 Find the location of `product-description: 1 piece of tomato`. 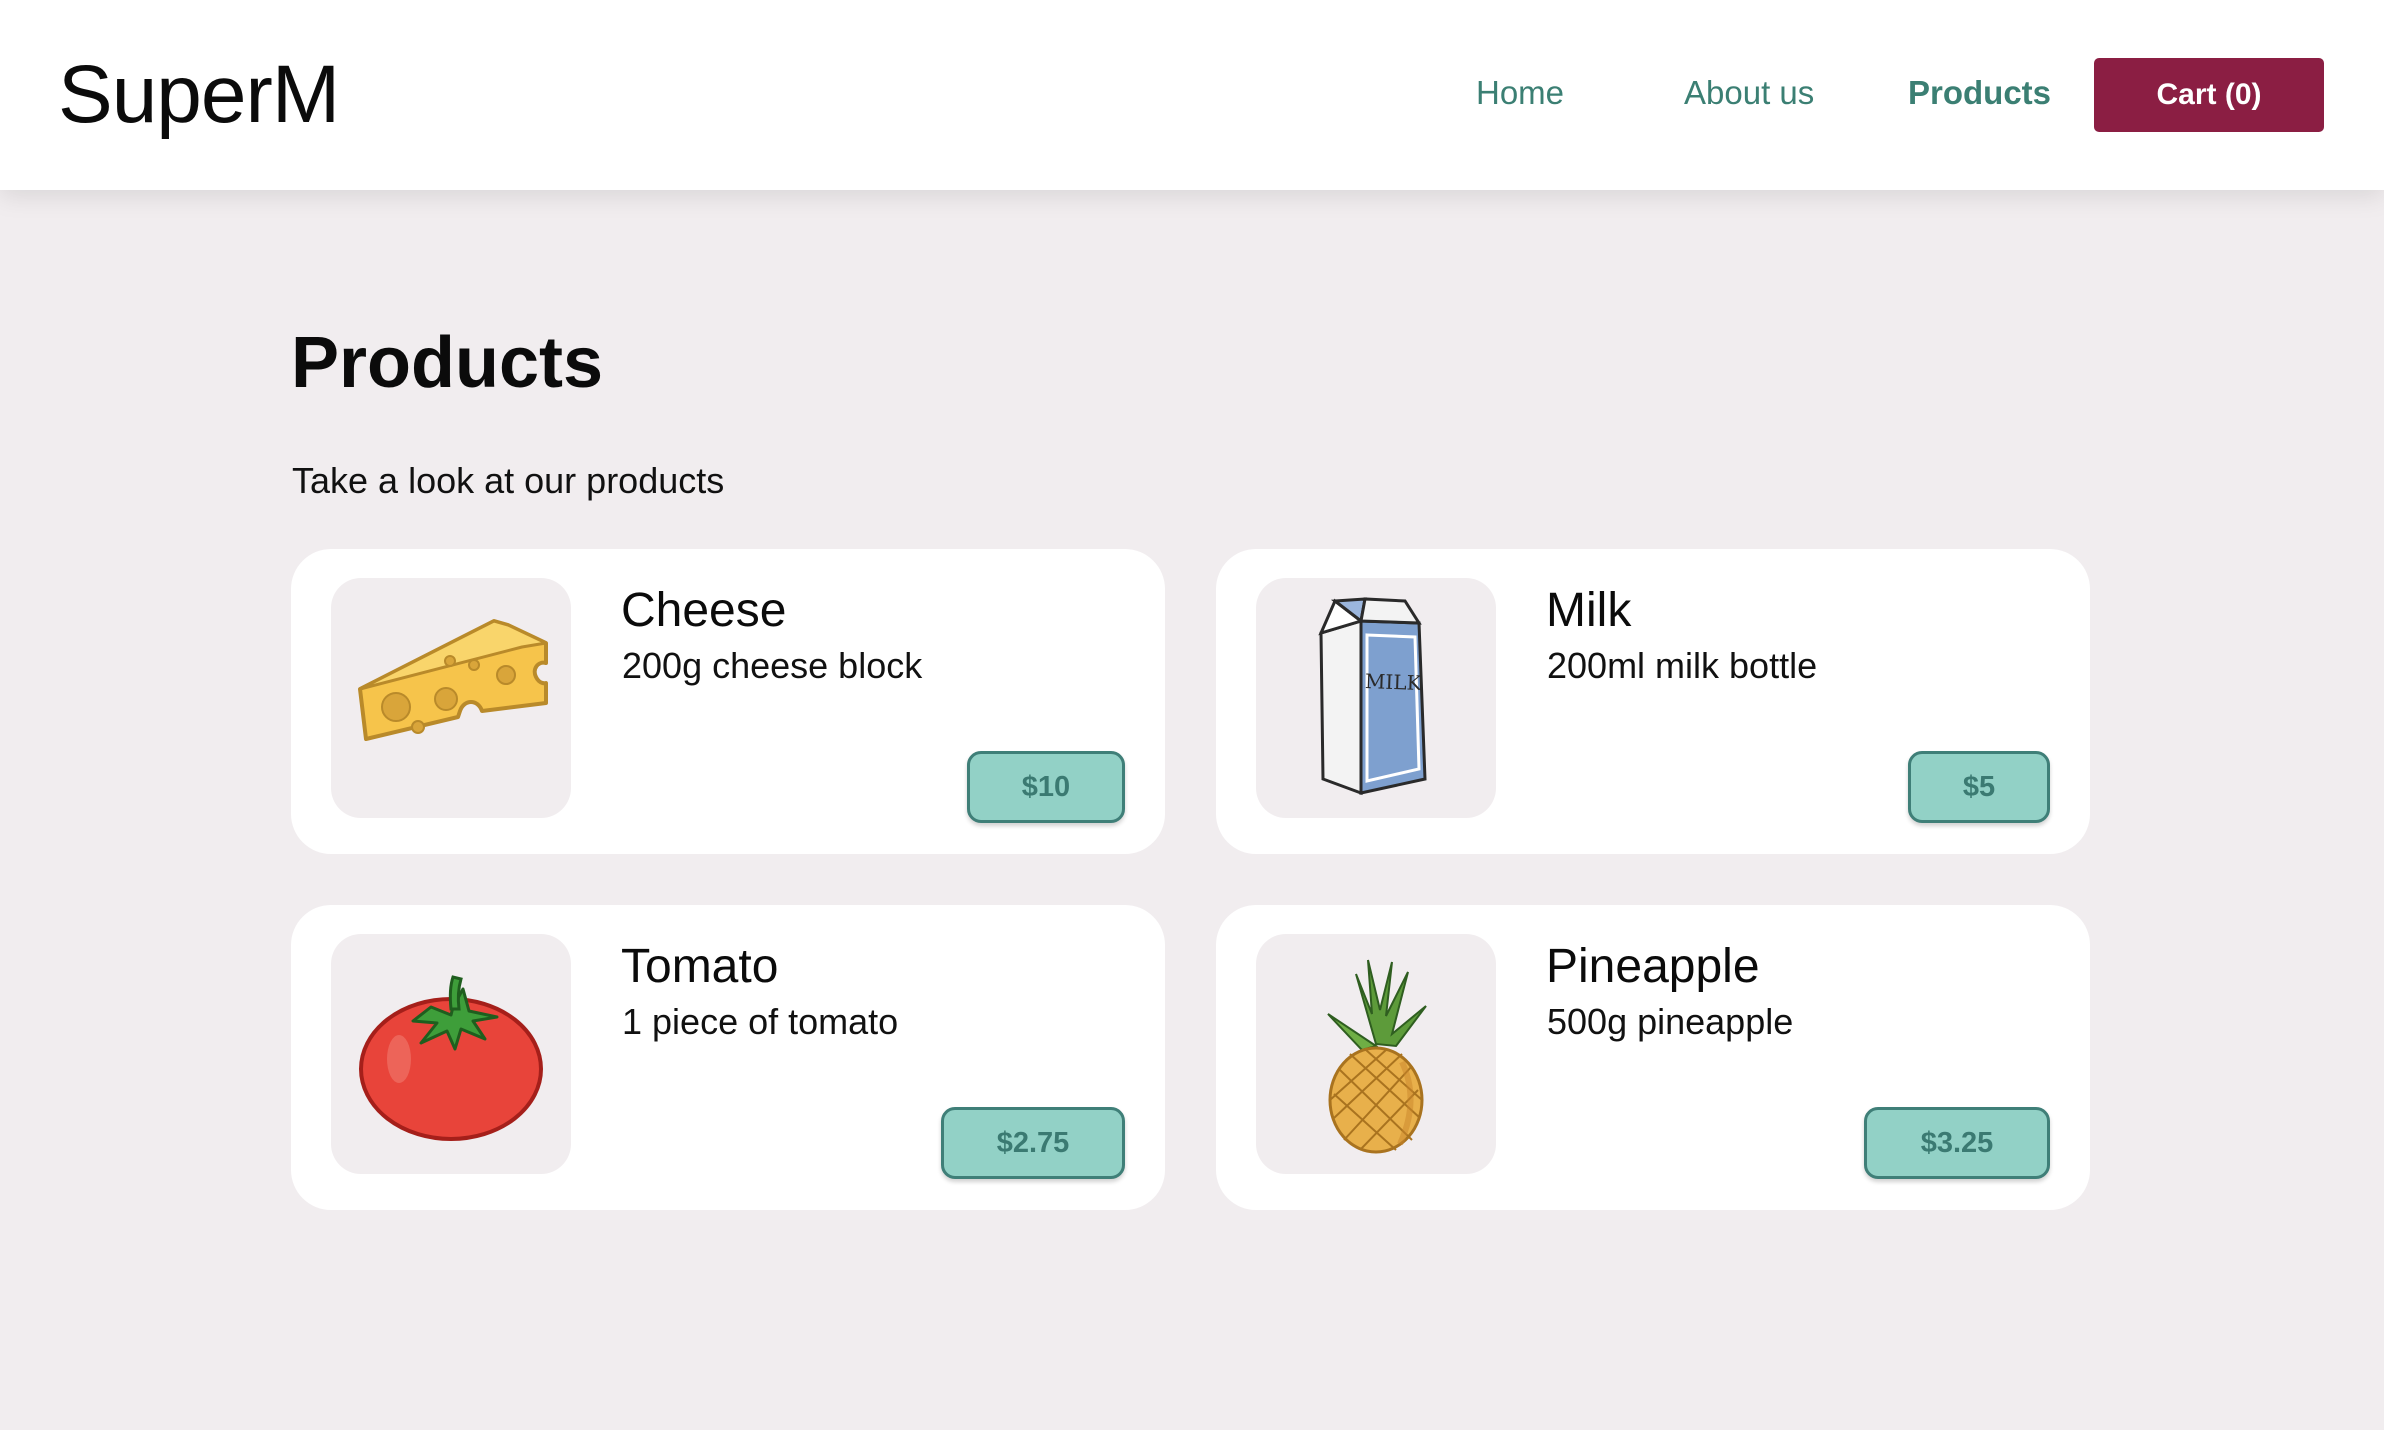

product-description: 1 piece of tomato is located at coordinates (760, 1021).